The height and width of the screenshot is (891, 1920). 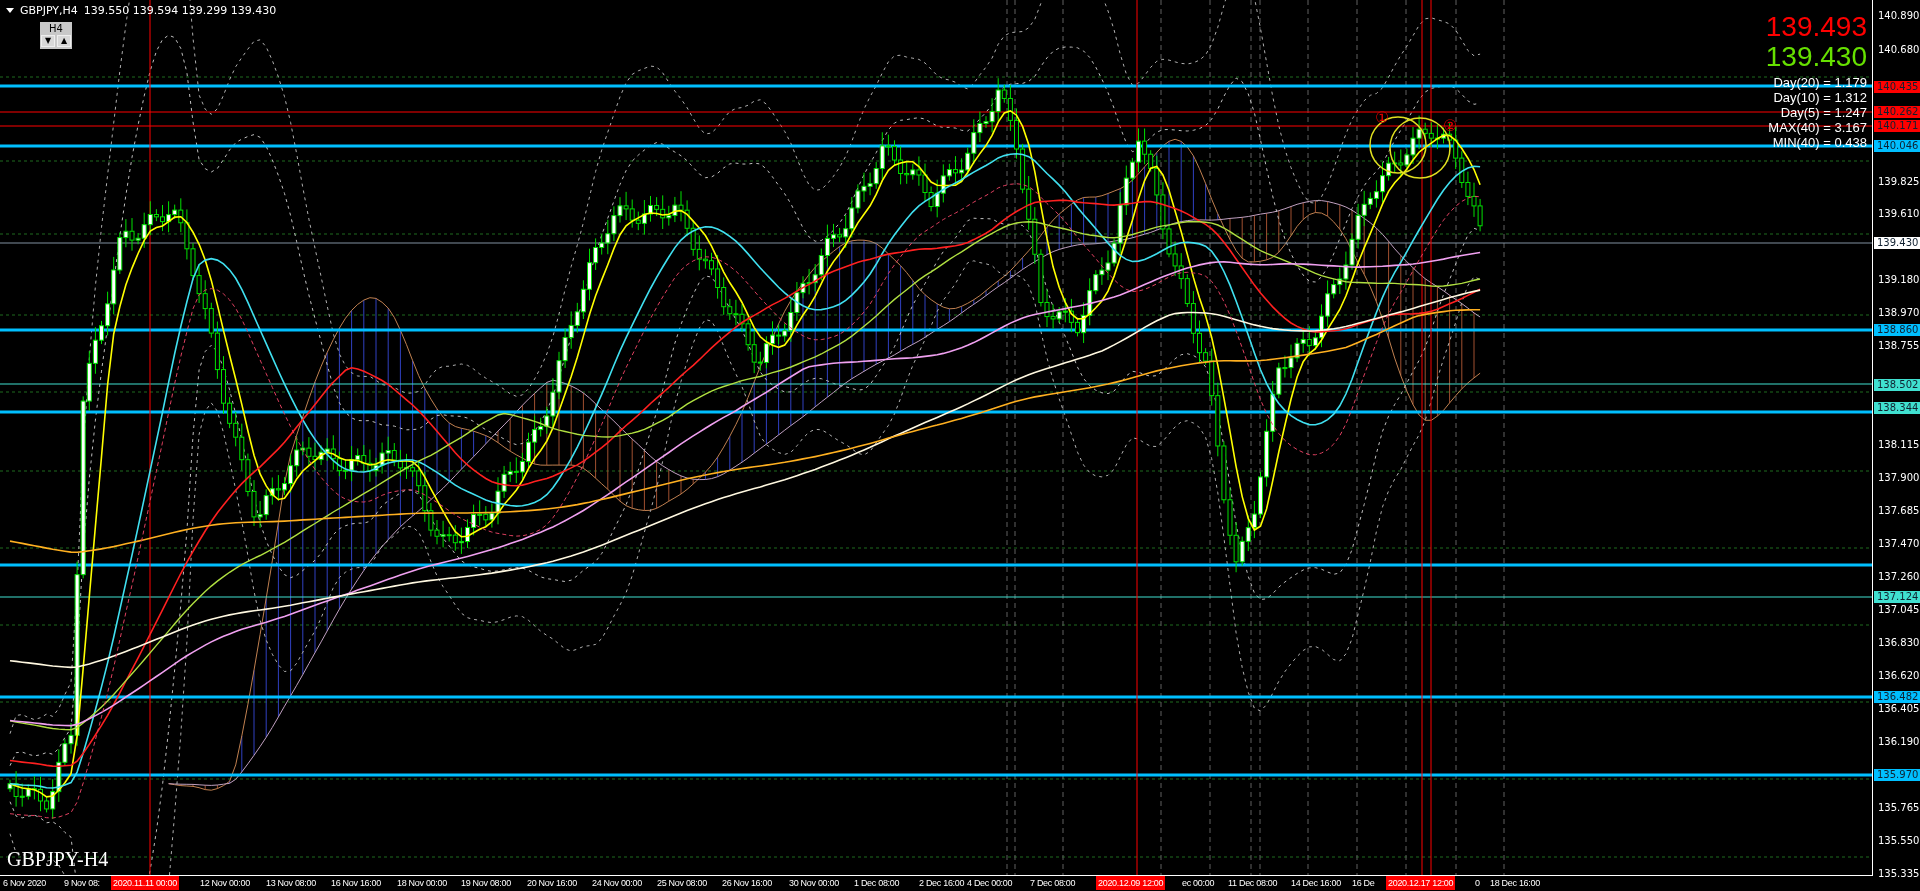 I want to click on time-marker-tag: 2020.12.09 12:00, so click(x=1131, y=883).